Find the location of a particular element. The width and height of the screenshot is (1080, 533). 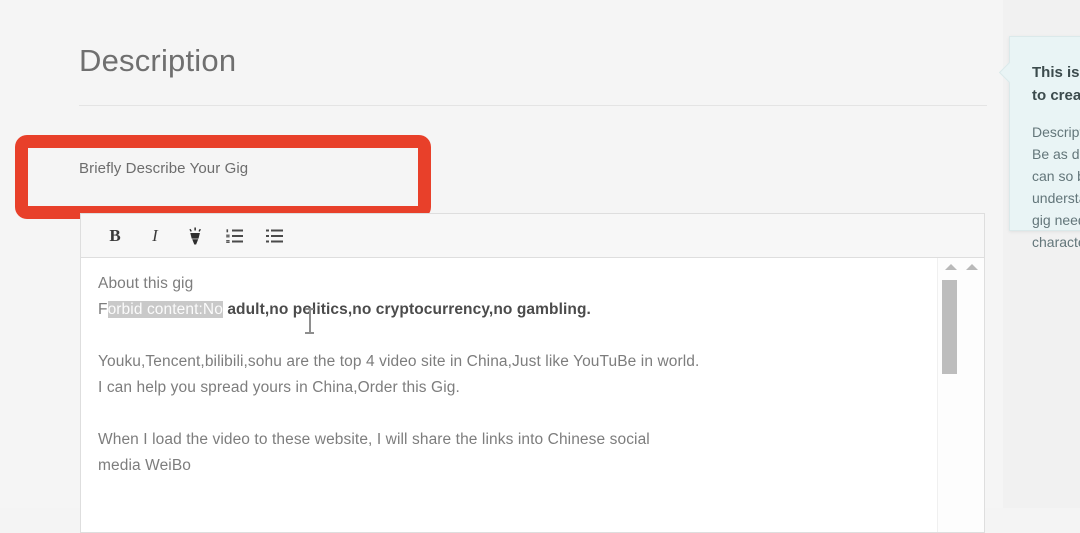

selected-text: orbid content:No is located at coordinates (165, 309).